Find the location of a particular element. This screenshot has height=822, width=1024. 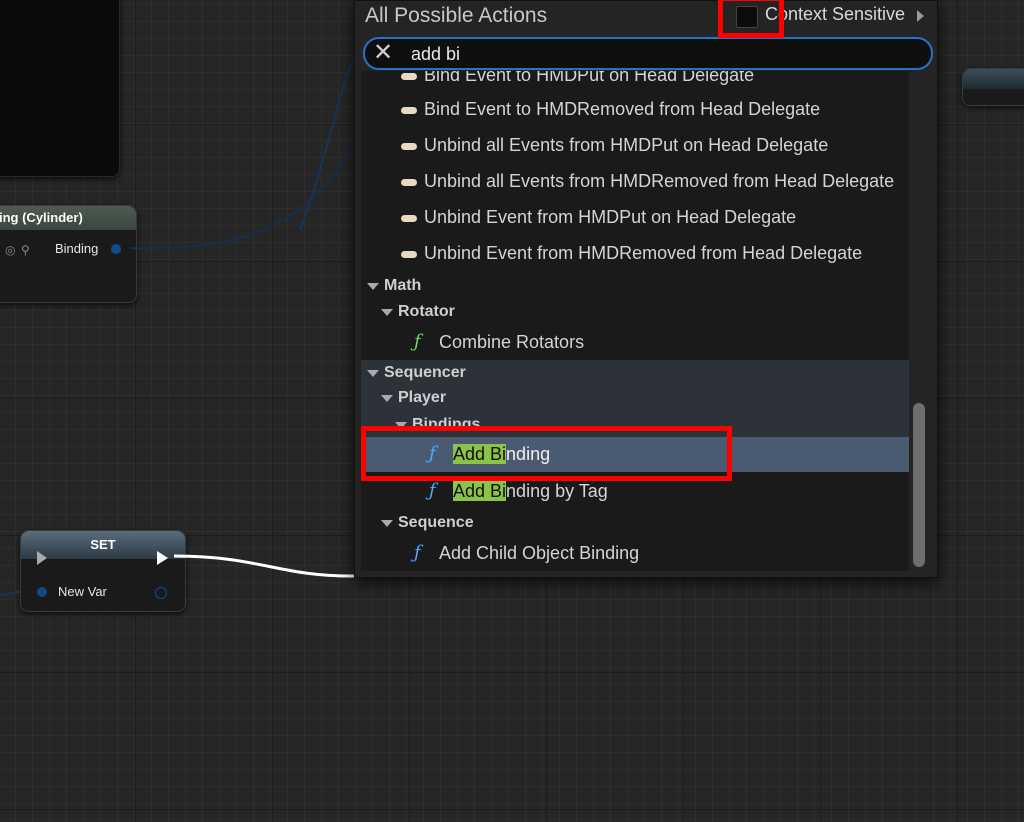

category-rotator: Rotator is located at coordinates (635, 312).